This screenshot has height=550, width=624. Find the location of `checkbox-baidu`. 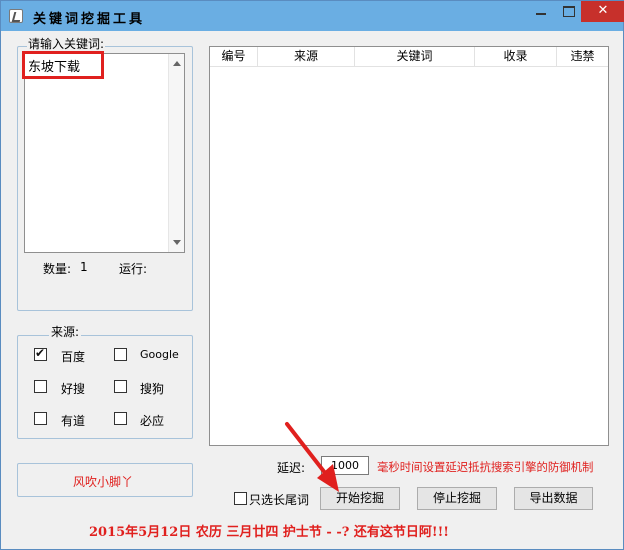

checkbox-baidu is located at coordinates (40, 353).